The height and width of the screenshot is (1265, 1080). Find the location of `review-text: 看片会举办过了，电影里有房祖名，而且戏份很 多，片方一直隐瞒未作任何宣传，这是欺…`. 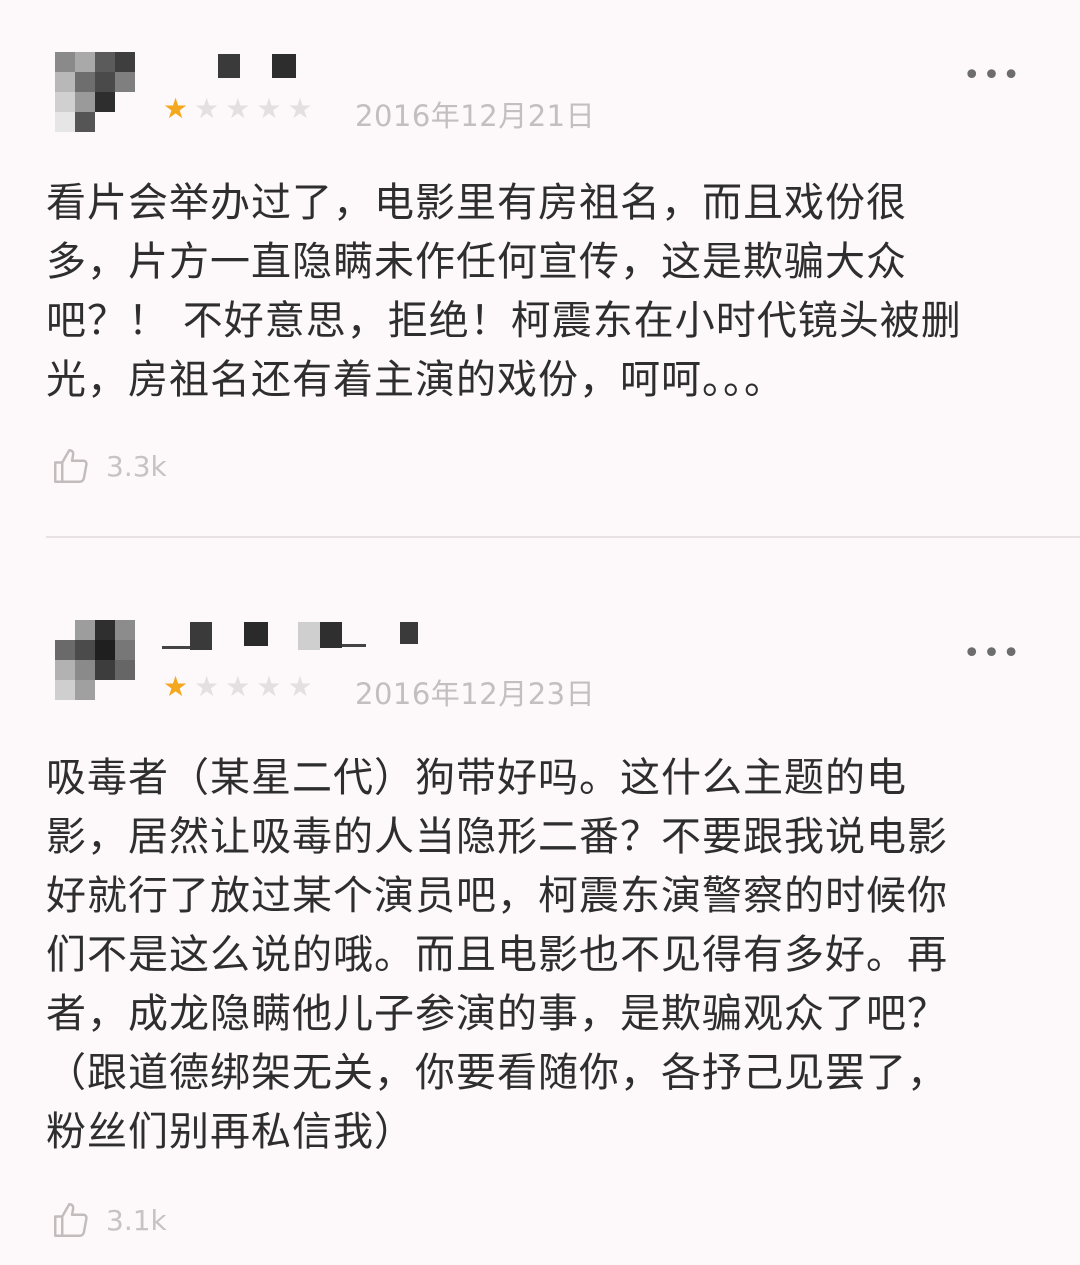

review-text: 看片会举办过了，电影里有房祖名，而且戏份很 多，片方一直隐瞒未作任何宣传，这是欺… is located at coordinates (504, 291).